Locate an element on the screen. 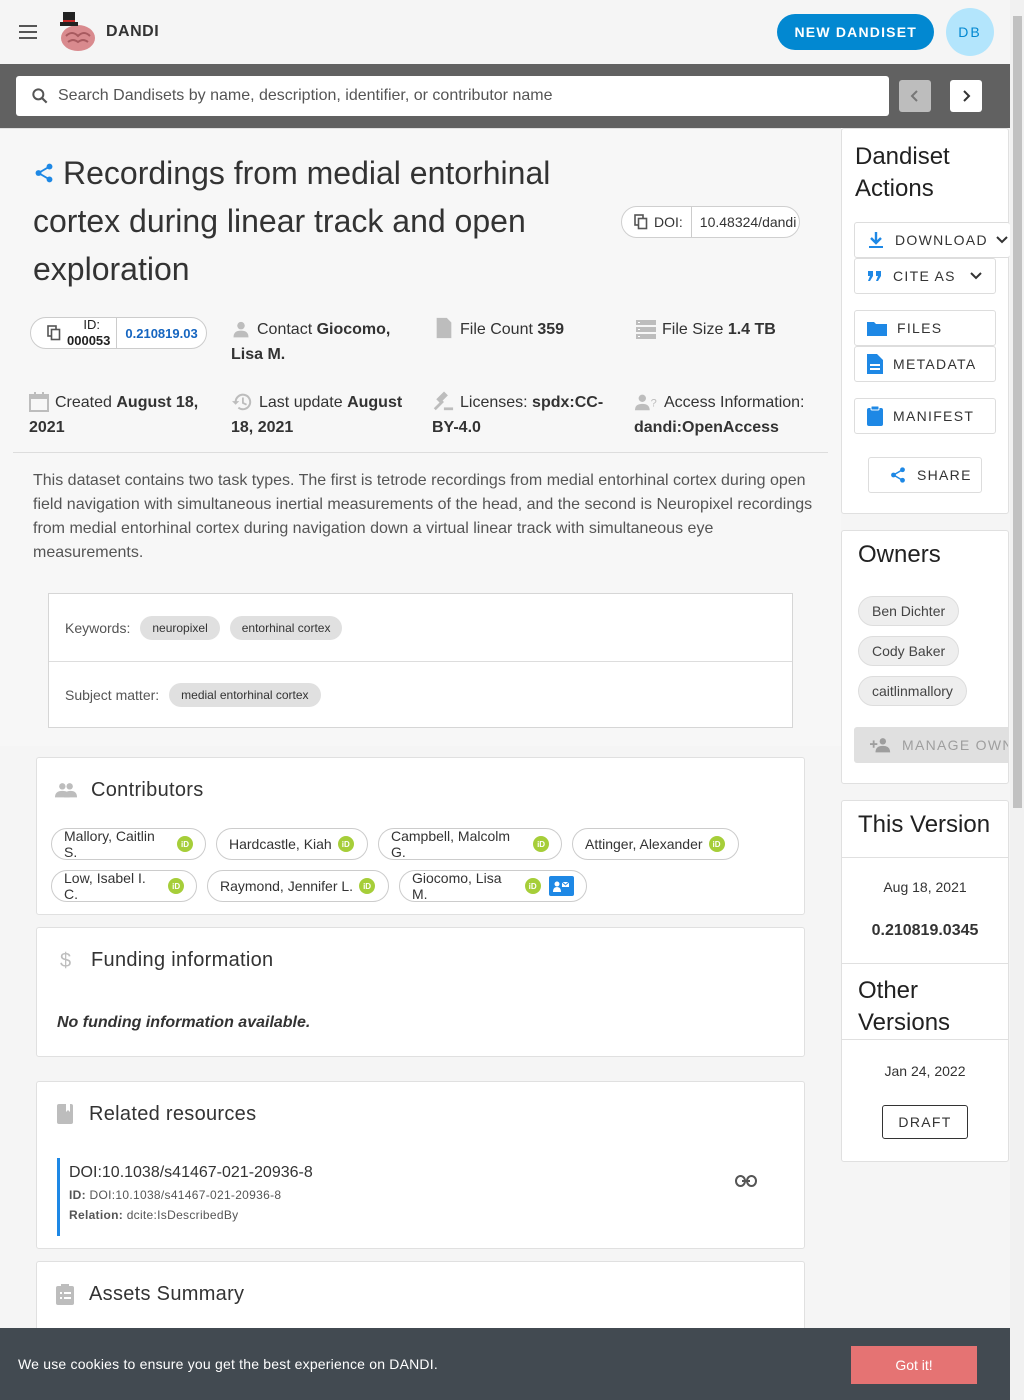  contributor-chip: Campbell, Malcolm G. iD is located at coordinates (470, 844).